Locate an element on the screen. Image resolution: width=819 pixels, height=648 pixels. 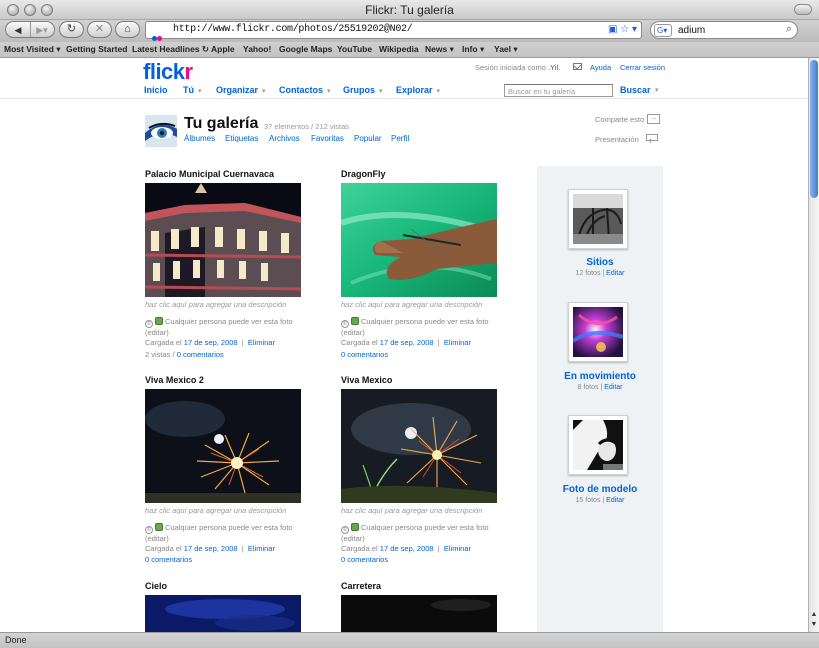
subnav-albums: Álbumes is located at coordinates (199, 138).